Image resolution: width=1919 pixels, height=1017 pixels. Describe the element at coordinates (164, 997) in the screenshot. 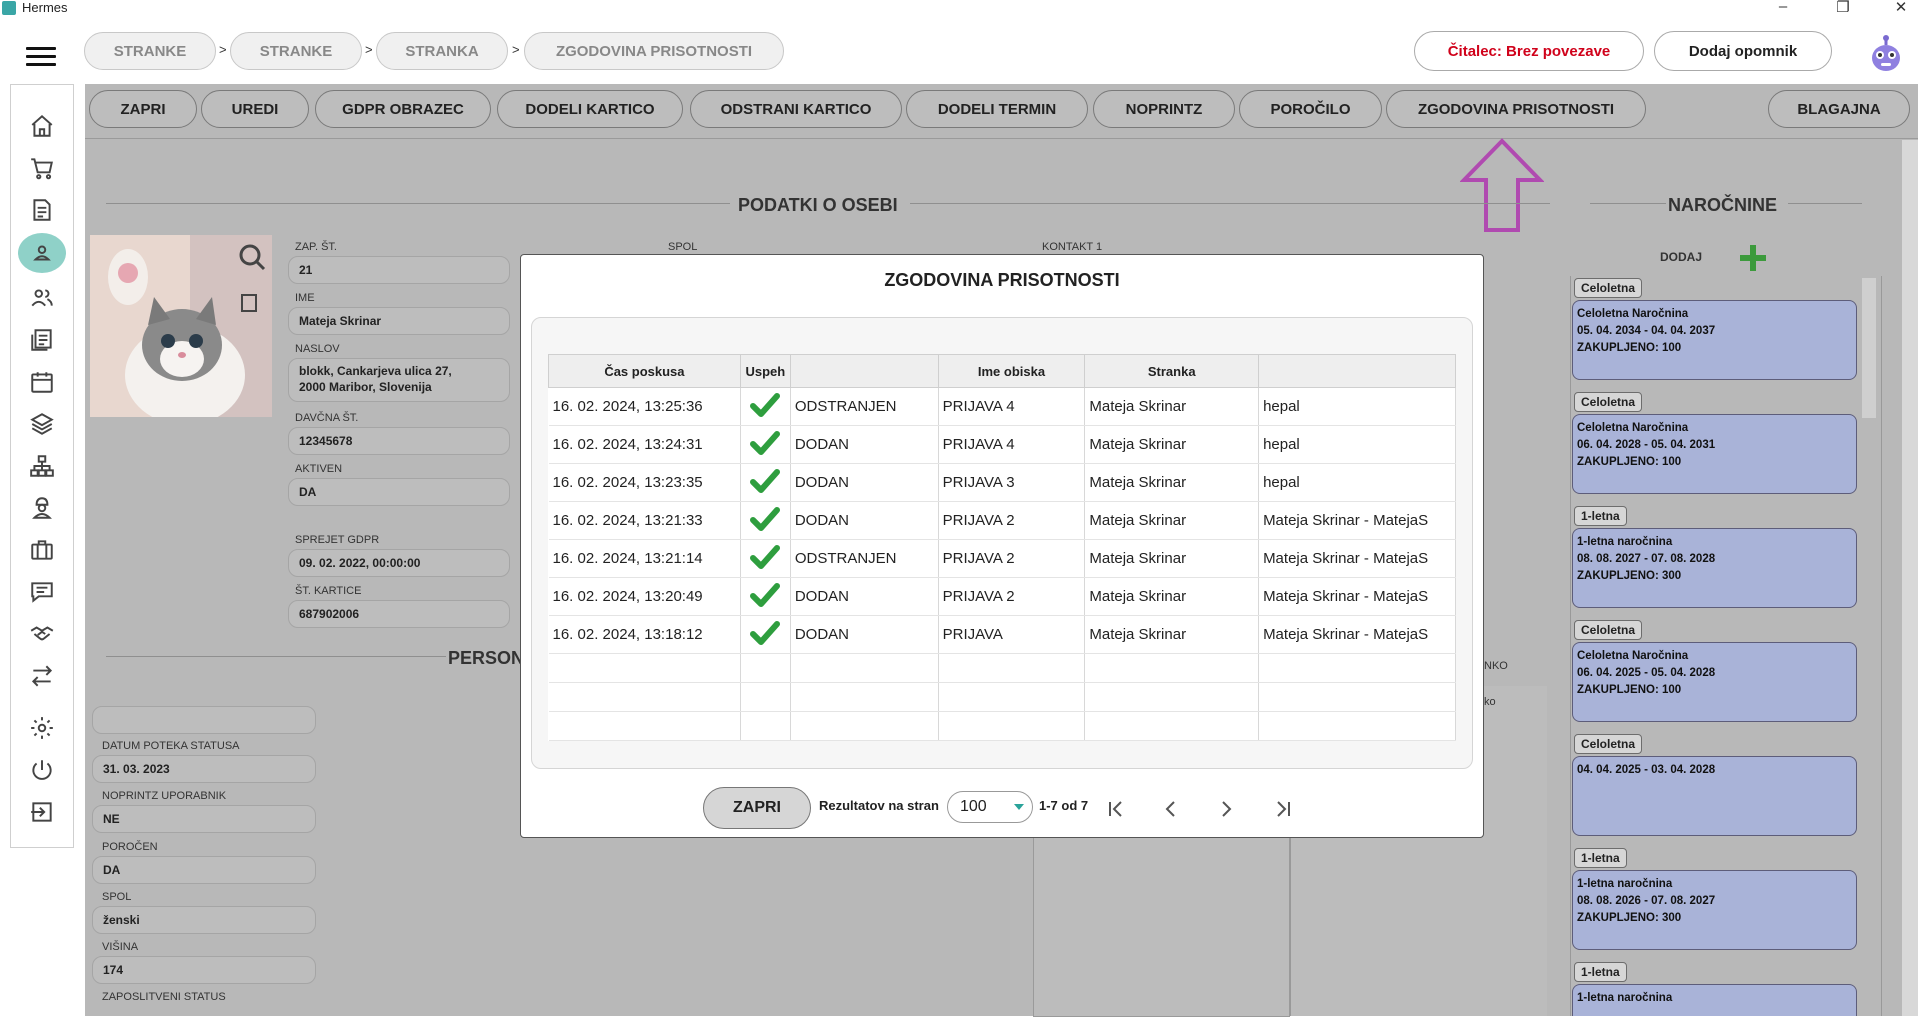

I see `field-label: ZAPOSLITVENI STATUS` at that location.